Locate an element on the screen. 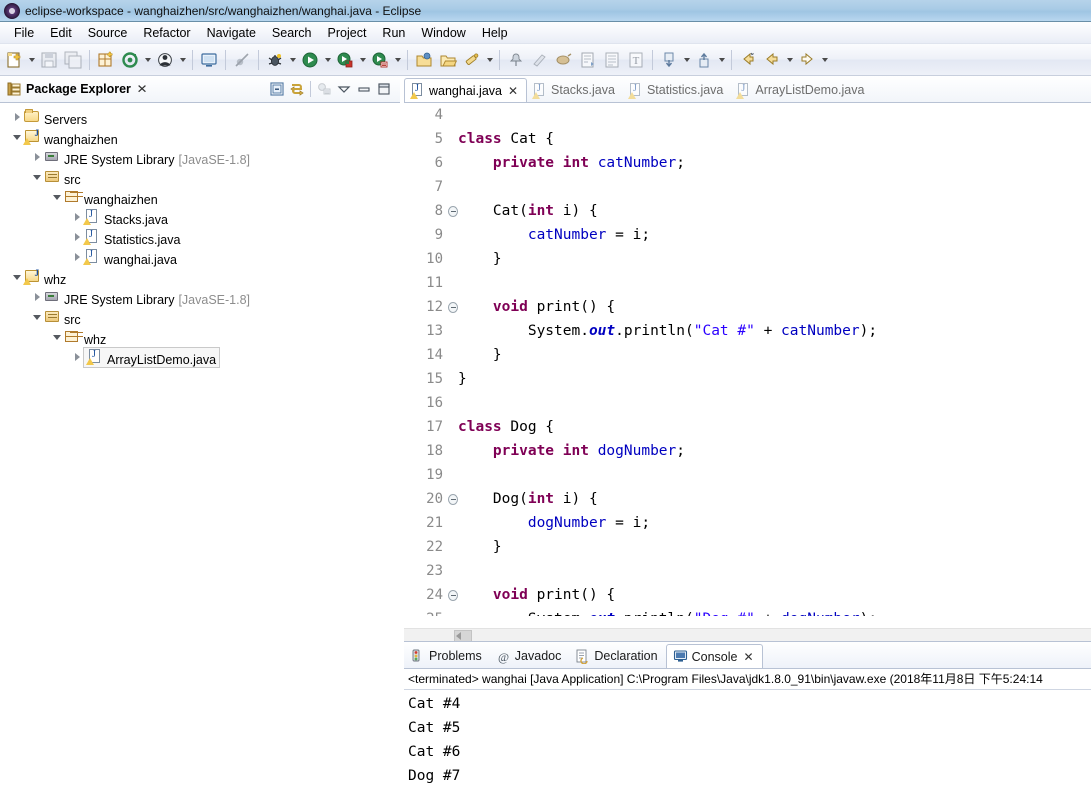  tree-item-servers: Servers is located at coordinates (200, 117).